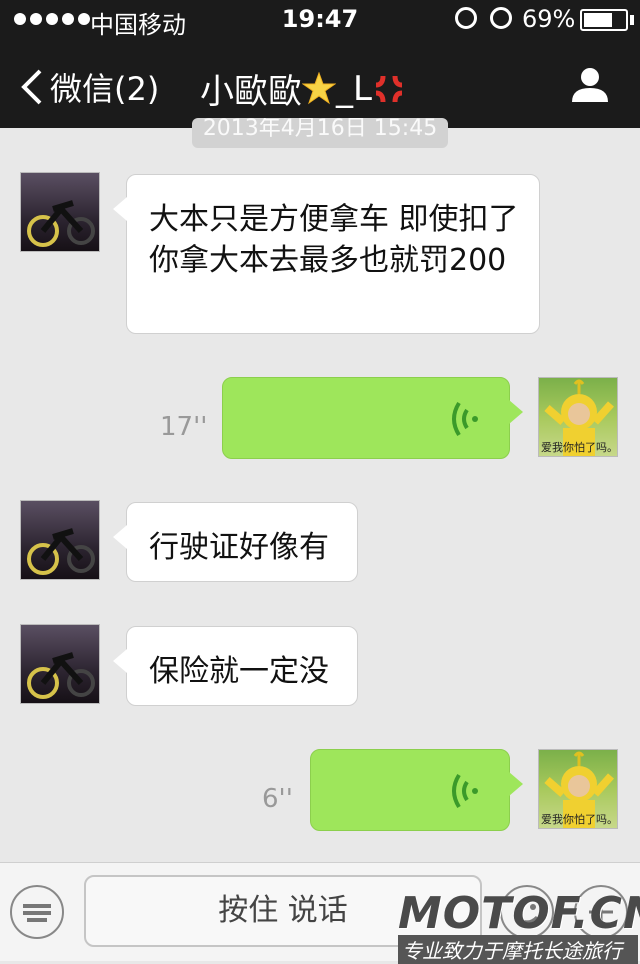 The width and height of the screenshot is (640, 964). I want to click on watermark: MOTOF.CN 专业致力于摩托长途旅行, so click(519, 926).